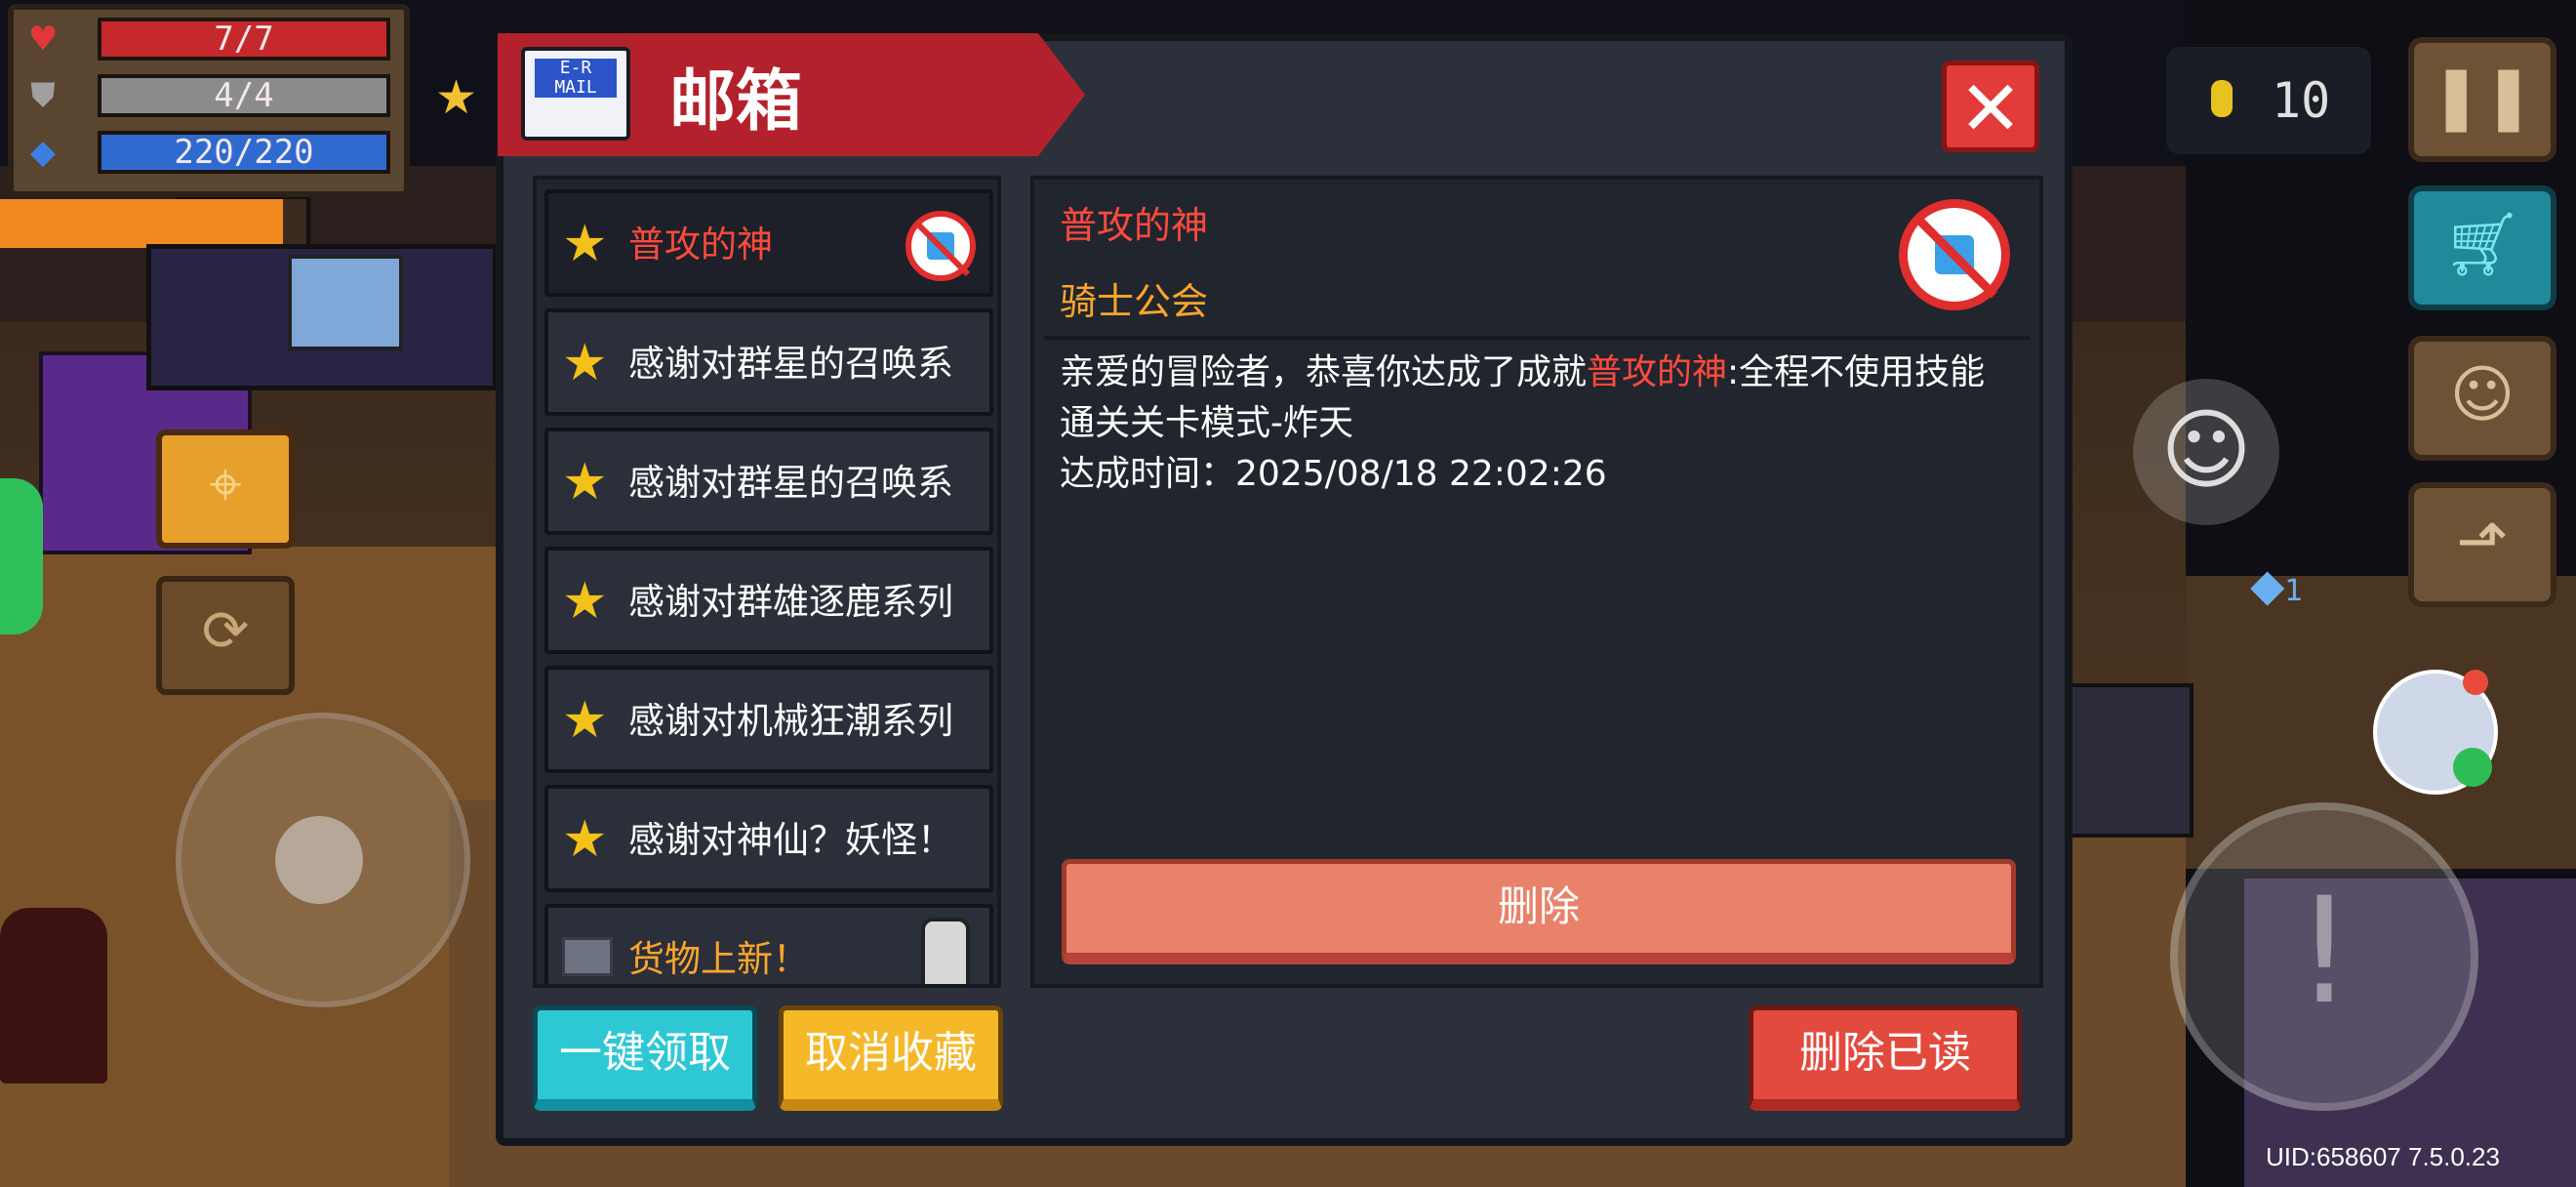 The image size is (2576, 1187). I want to click on close-icon: ✕, so click(1990, 109).